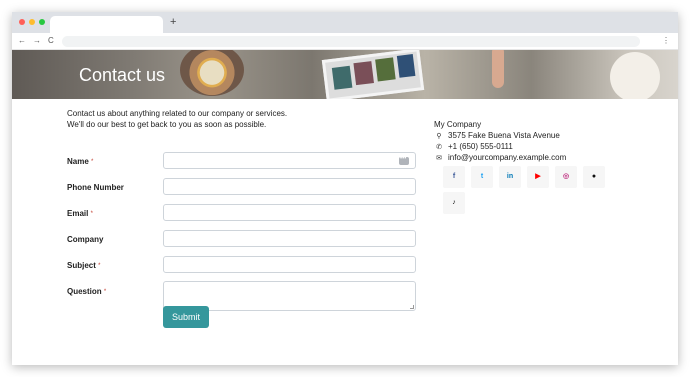  What do you see at coordinates (482, 177) in the screenshot?
I see `twitter-button: t` at bounding box center [482, 177].